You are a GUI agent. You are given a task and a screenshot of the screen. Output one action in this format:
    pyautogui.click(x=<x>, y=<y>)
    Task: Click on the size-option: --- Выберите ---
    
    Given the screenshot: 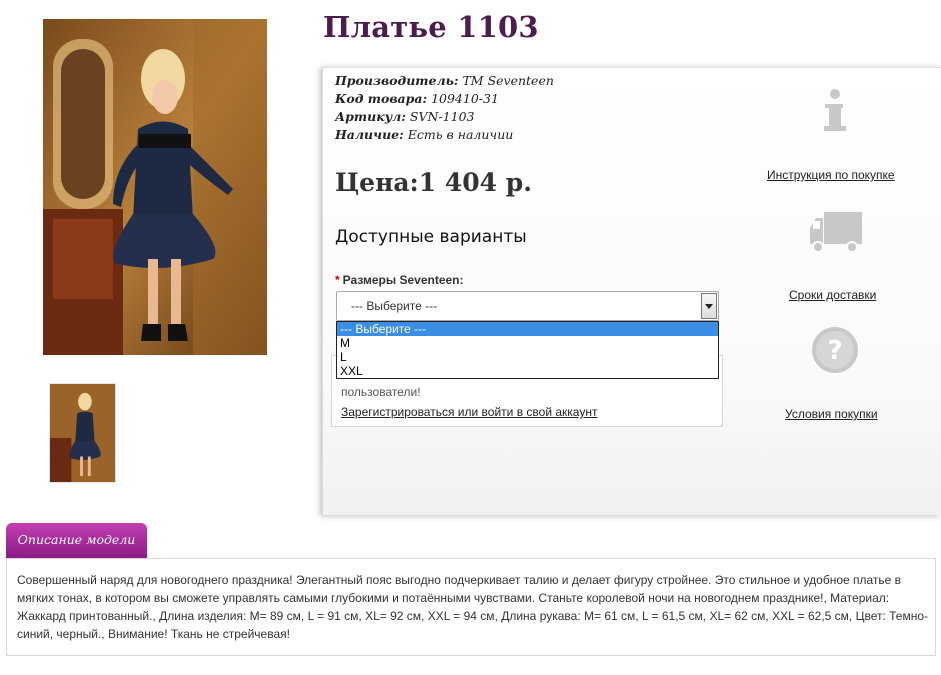 What is the action you would take?
    pyautogui.click(x=527, y=329)
    